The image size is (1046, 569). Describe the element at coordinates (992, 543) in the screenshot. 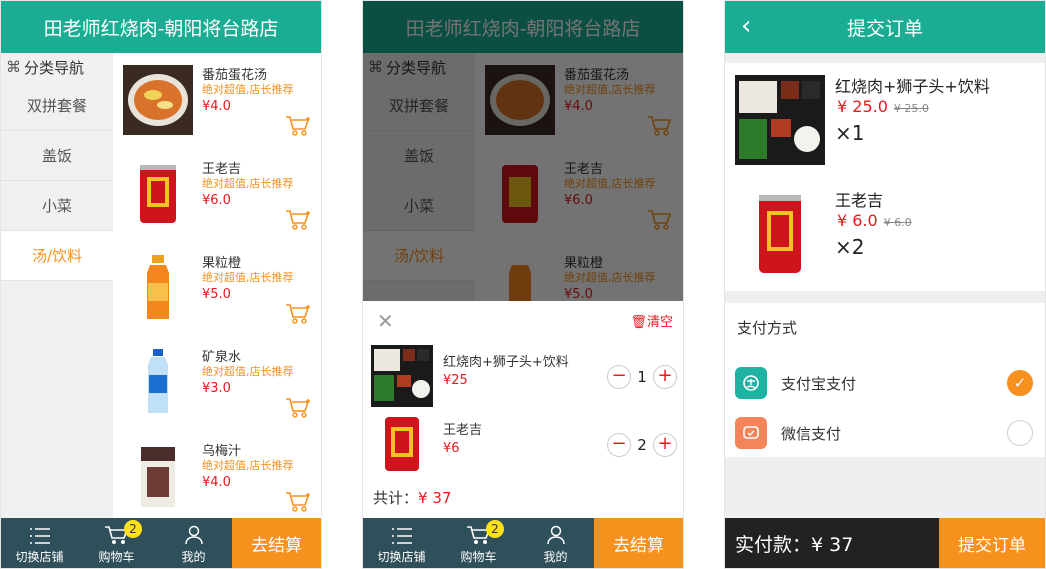

I see `submit-order-button: 提交订单` at that location.